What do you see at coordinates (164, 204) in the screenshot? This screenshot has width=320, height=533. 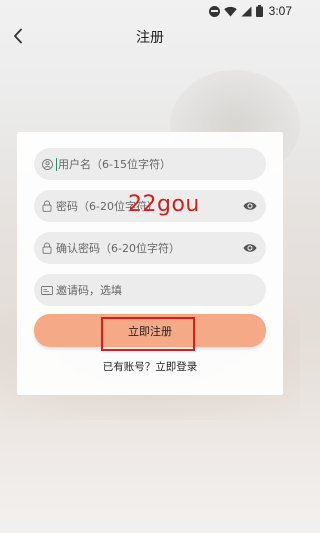 I see `watermark: 22gou` at bounding box center [164, 204].